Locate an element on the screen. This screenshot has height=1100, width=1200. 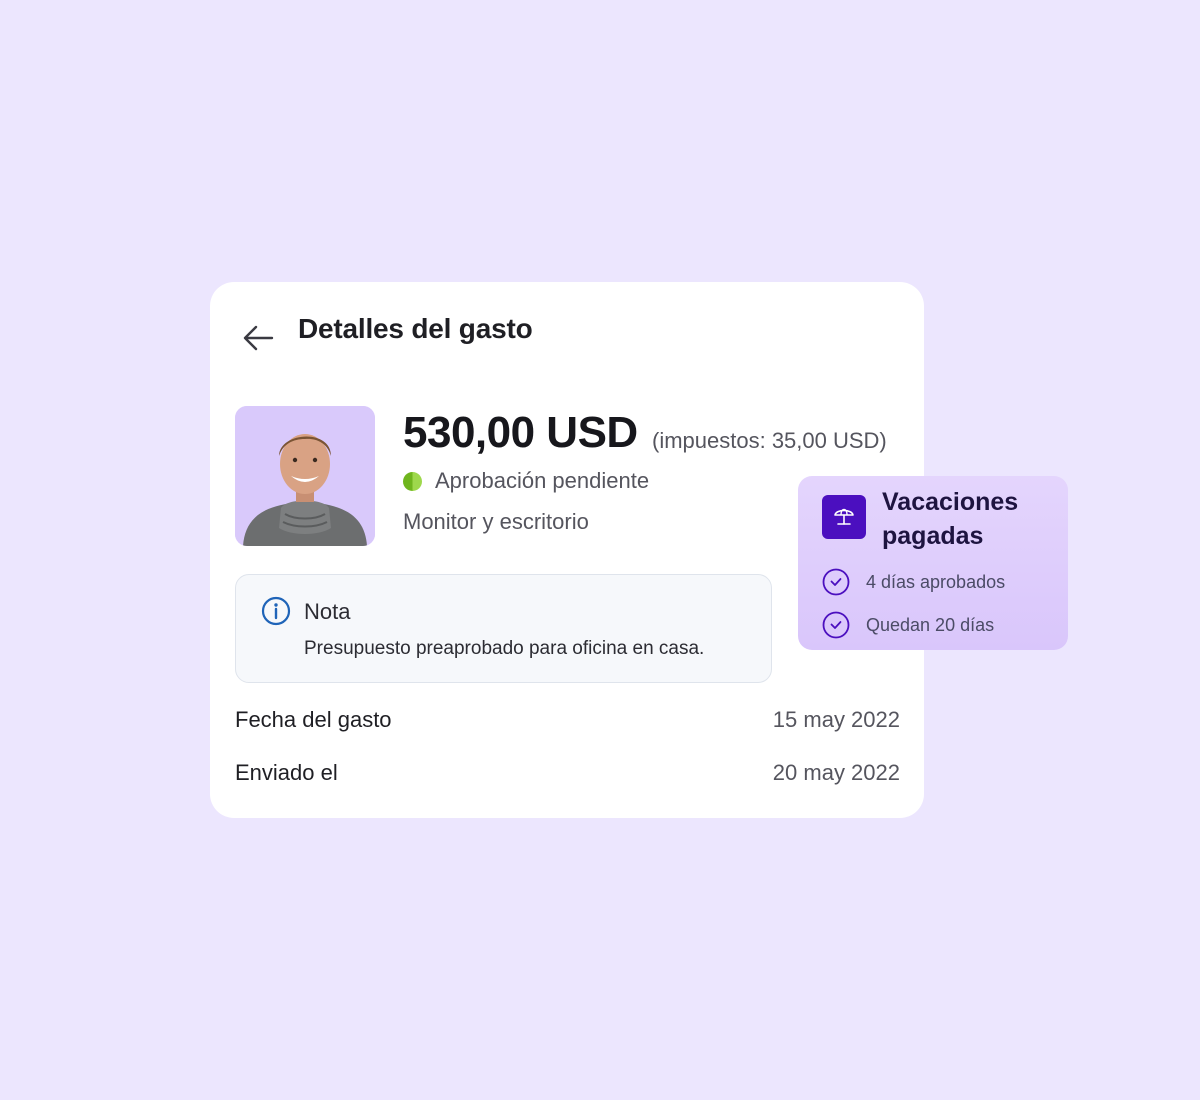
detail-row-submitted: Enviado el 20 may 2022 is located at coordinates (567, 773).